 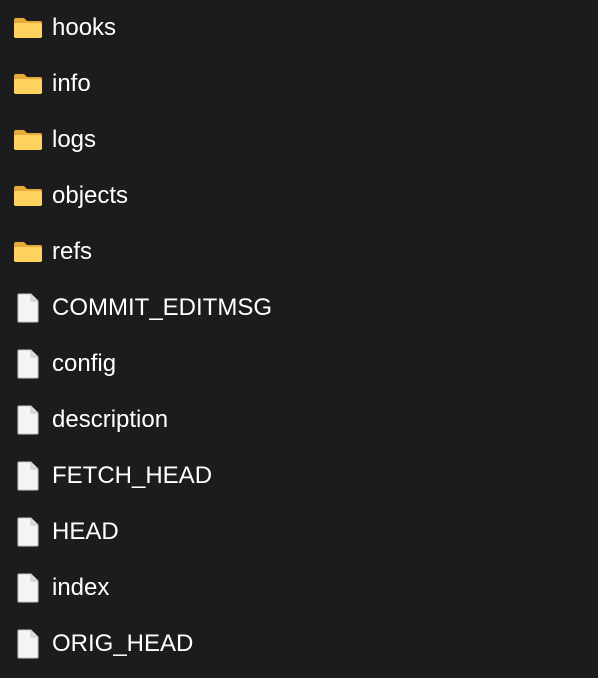 What do you see at coordinates (123, 643) in the screenshot?
I see `item-label: ORIG_HEAD` at bounding box center [123, 643].